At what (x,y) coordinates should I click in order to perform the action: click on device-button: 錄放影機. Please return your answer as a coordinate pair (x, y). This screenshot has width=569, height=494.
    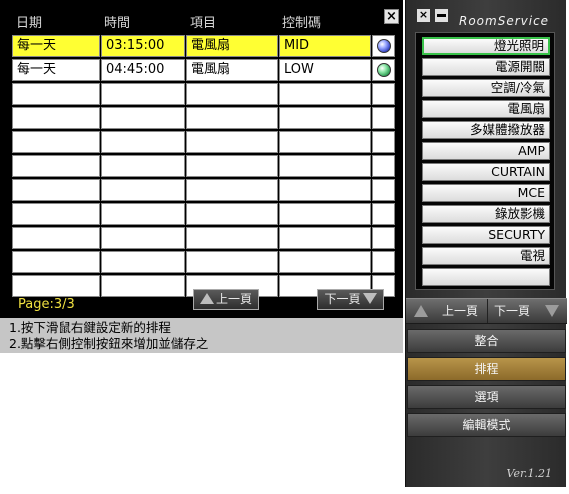
    Looking at the image, I should click on (486, 214).